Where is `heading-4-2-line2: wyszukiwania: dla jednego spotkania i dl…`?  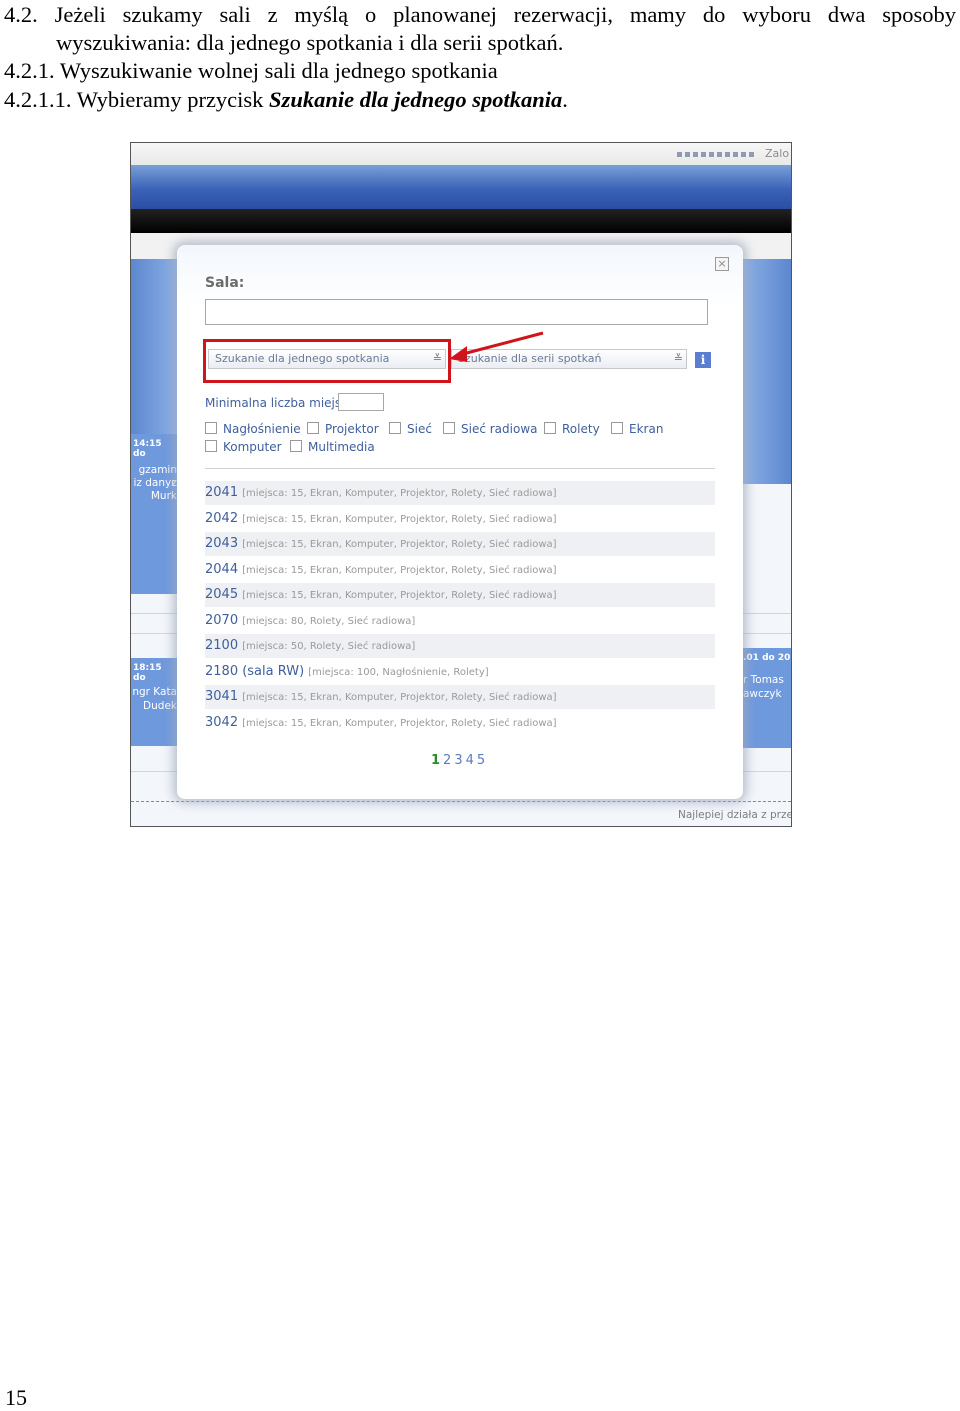 heading-4-2-line2: wyszukiwania: dla jednego spotkania i dl… is located at coordinates (310, 42).